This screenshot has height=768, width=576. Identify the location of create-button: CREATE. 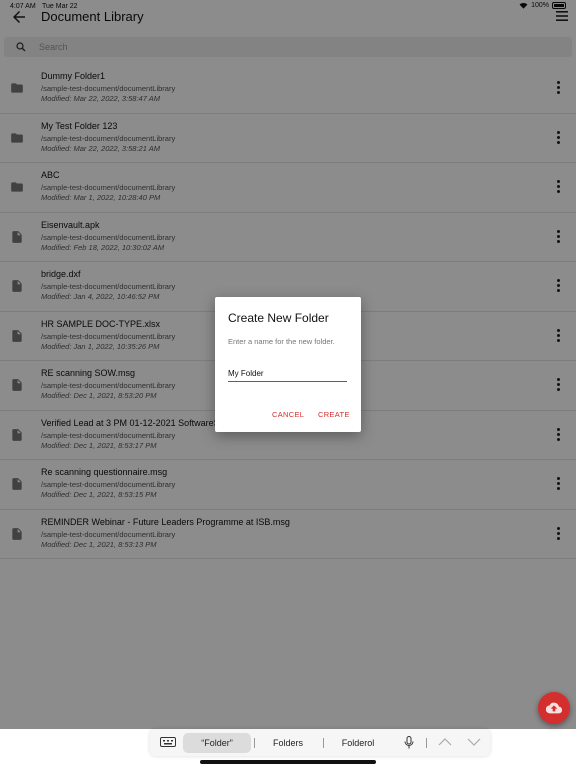
(334, 414).